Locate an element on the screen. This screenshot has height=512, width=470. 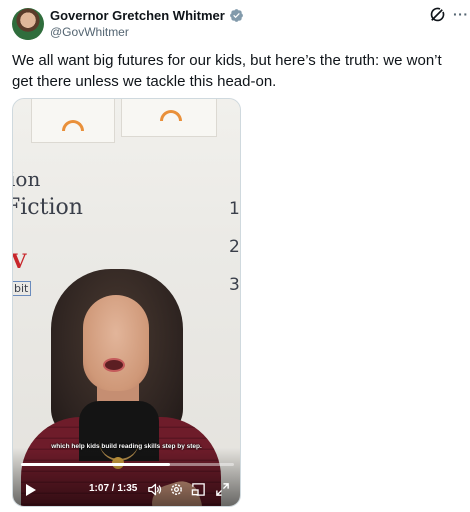
name-row: Governor Gretchen Whitmer is located at coordinates (147, 15).